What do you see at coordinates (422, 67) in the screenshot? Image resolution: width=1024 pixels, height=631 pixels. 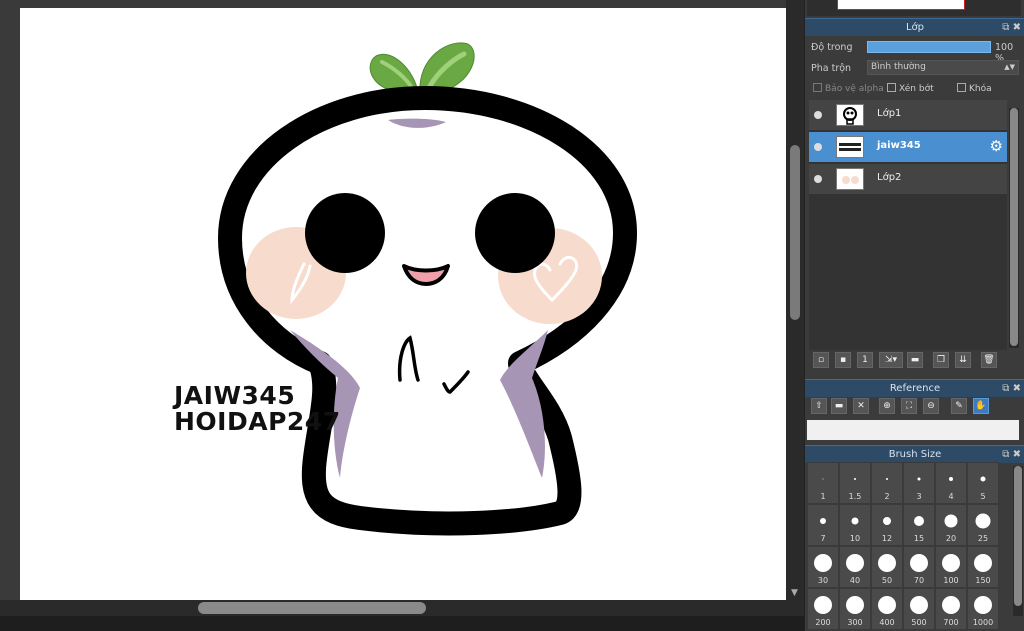 I see `leaf-sprout` at bounding box center [422, 67].